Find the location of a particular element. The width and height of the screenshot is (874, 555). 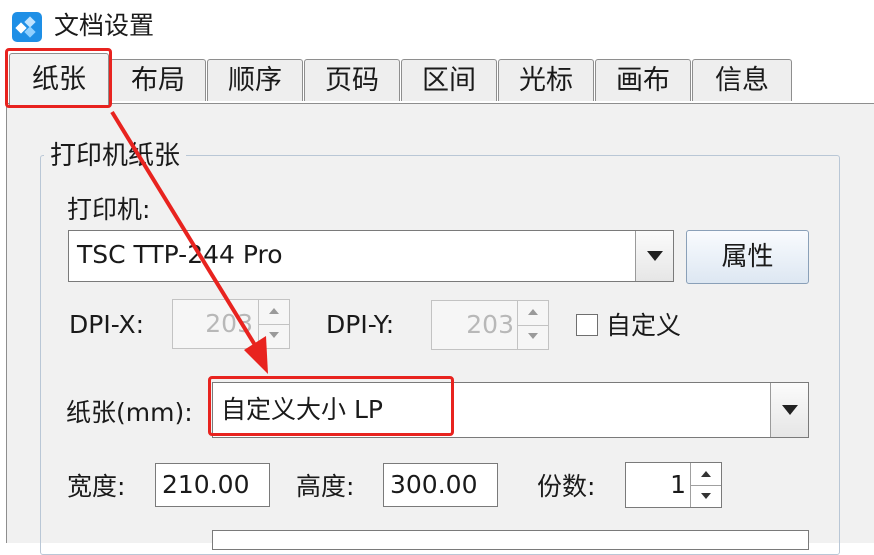

dpi-y-spinner: 203 is located at coordinates (490, 325).